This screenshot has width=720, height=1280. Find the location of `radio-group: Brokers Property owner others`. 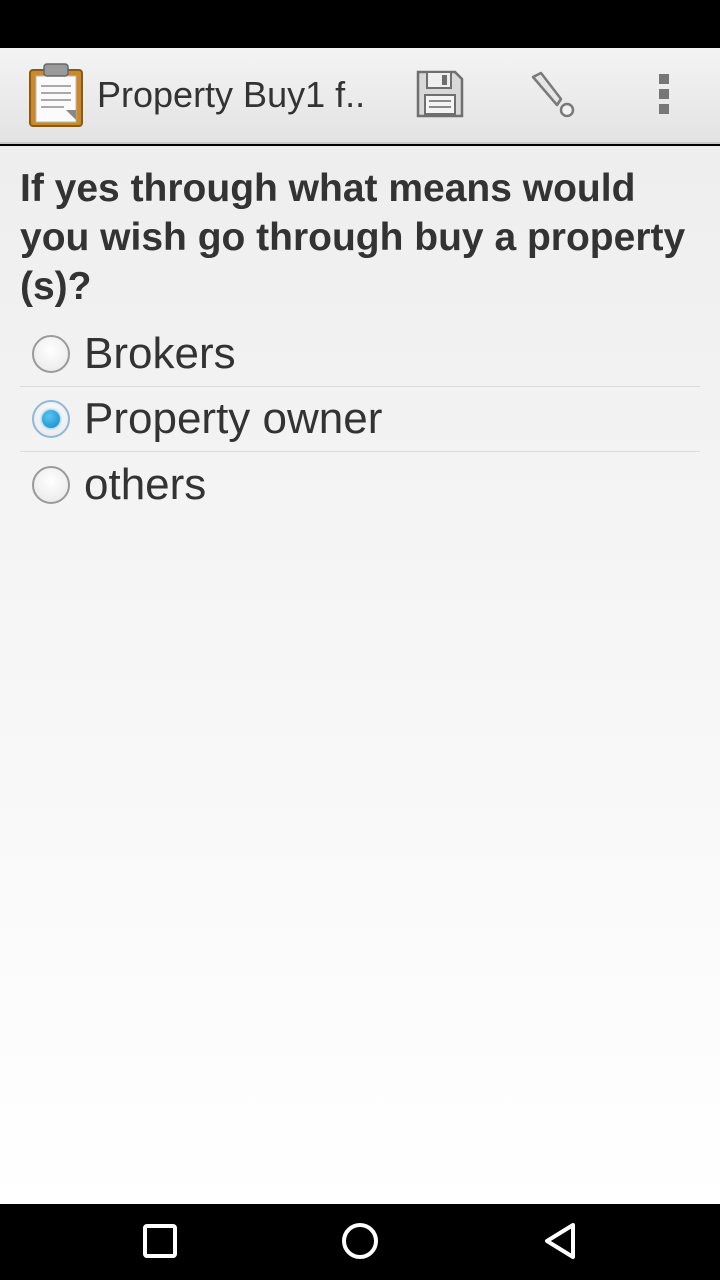

radio-group: Brokers Property owner others is located at coordinates (360, 419).